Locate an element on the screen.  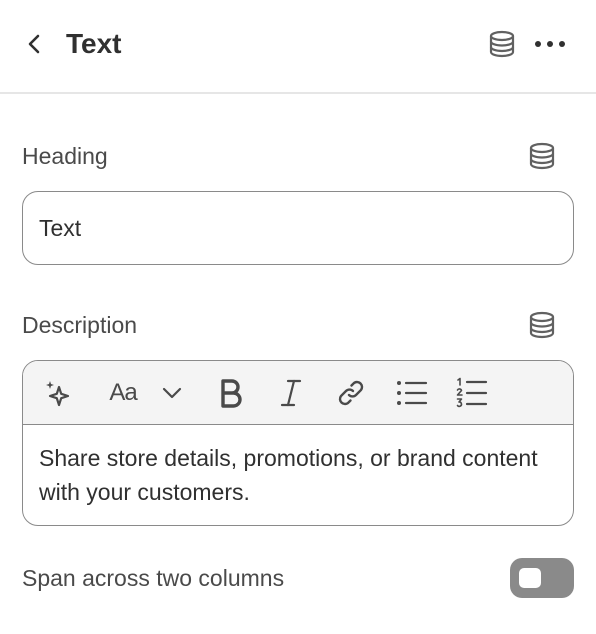
page-title: Text is located at coordinates (94, 43).